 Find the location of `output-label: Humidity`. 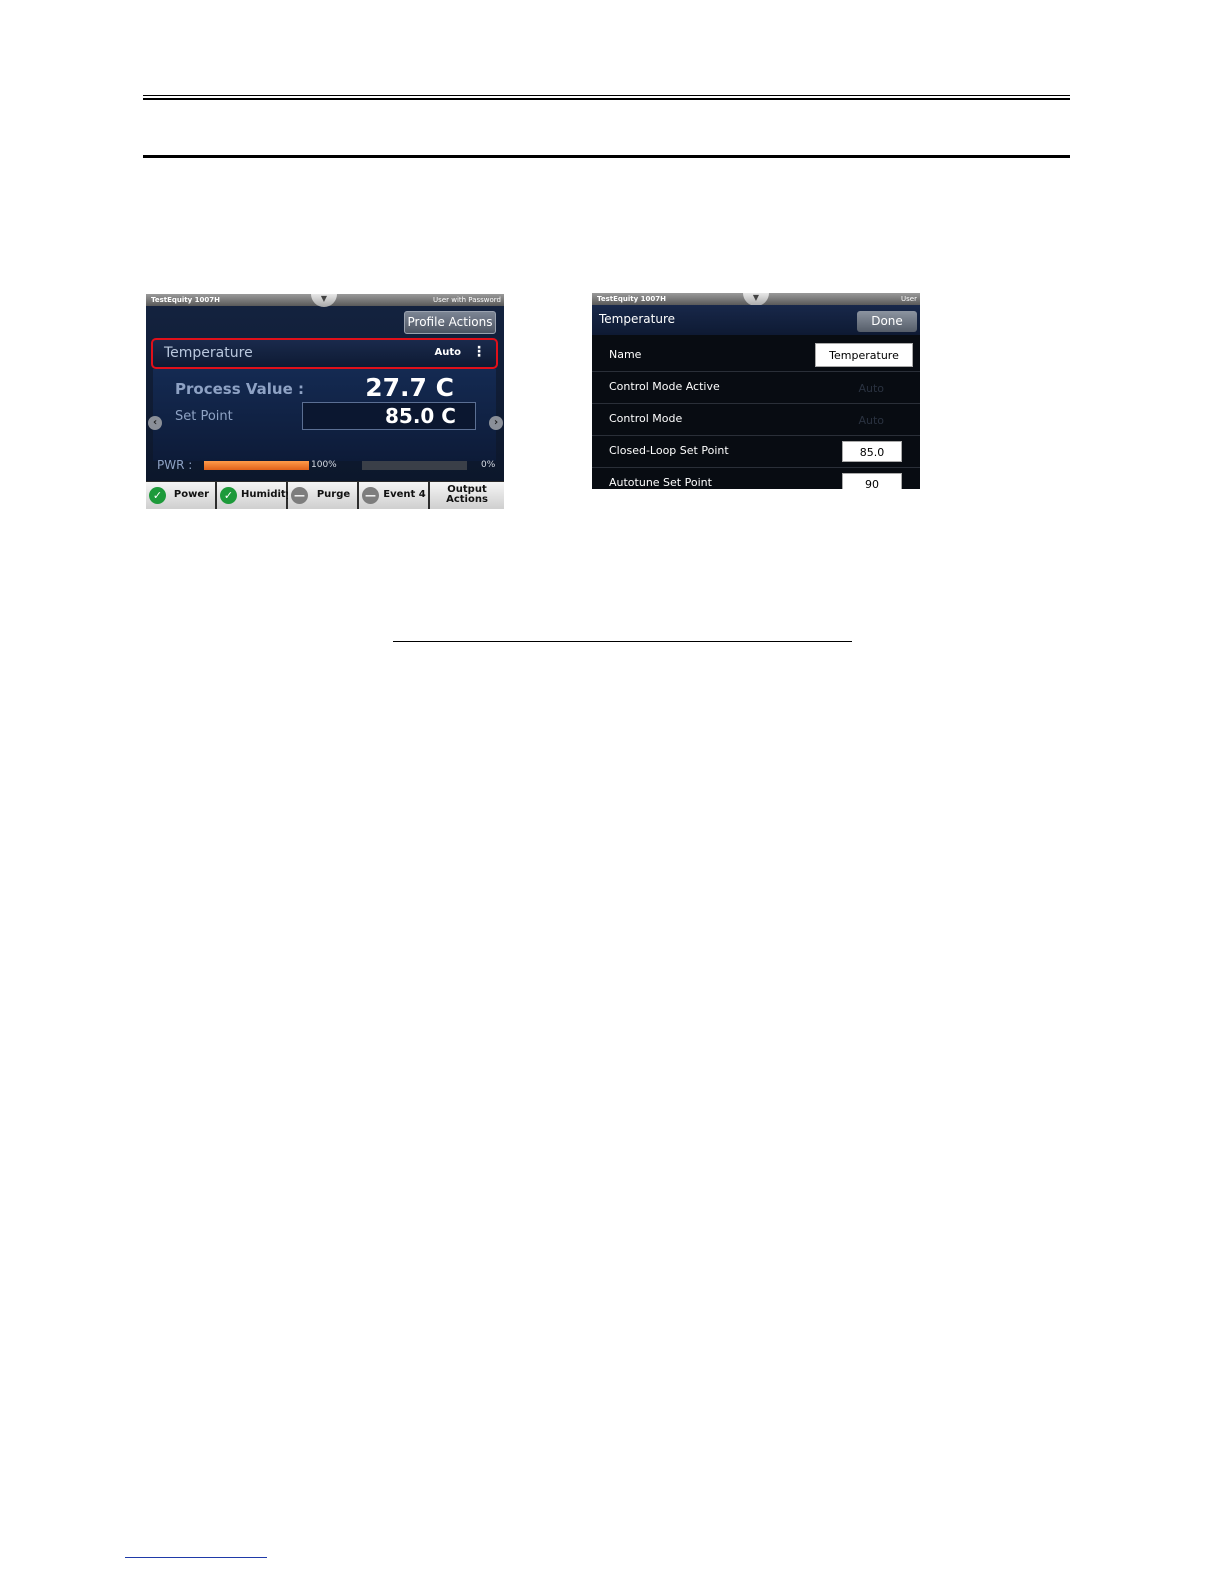

output-label: Humidity is located at coordinates (267, 494).